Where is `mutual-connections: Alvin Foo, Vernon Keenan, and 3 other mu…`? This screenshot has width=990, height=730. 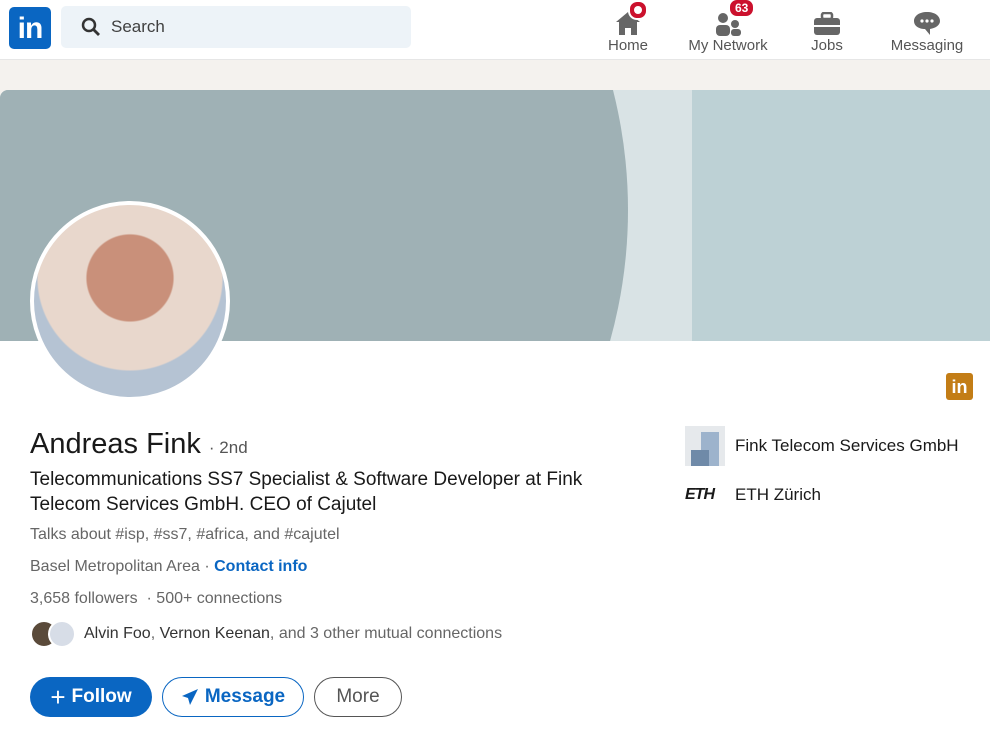 mutual-connections: Alvin Foo, Vernon Keenan, and 3 other mu… is located at coordinates (266, 634).